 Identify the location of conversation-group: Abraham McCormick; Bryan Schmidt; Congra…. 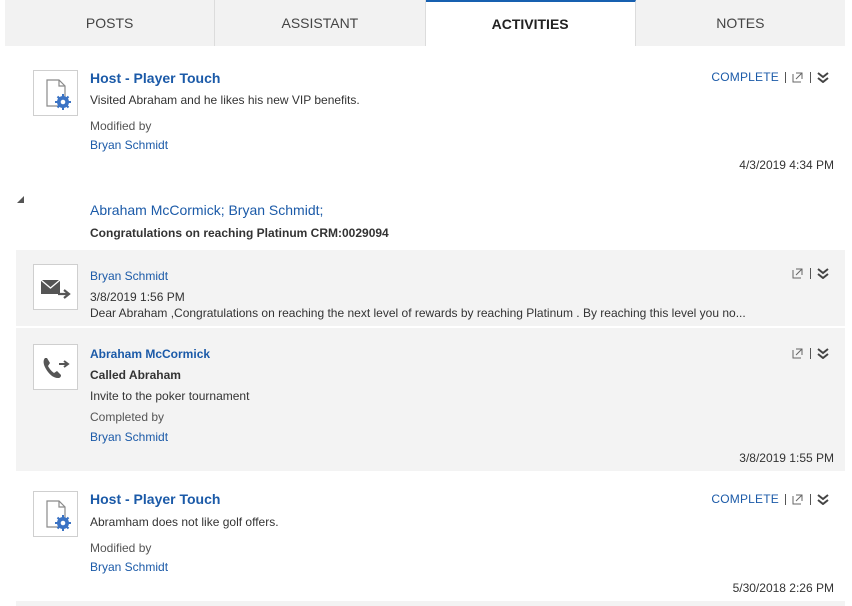
(425, 219).